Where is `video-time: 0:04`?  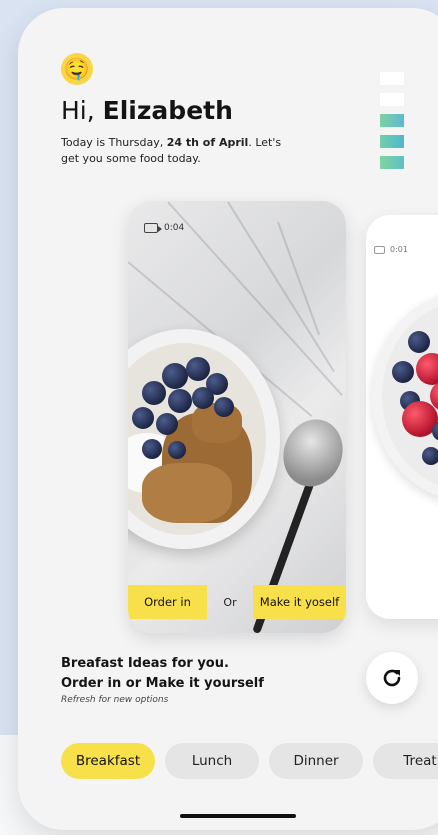 video-time: 0:04 is located at coordinates (174, 228).